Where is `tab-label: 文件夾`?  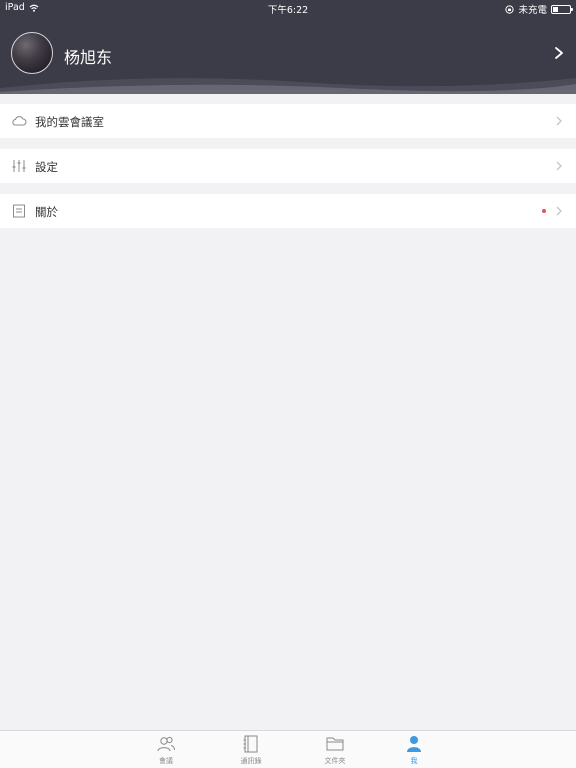 tab-label: 文件夾 is located at coordinates (335, 761).